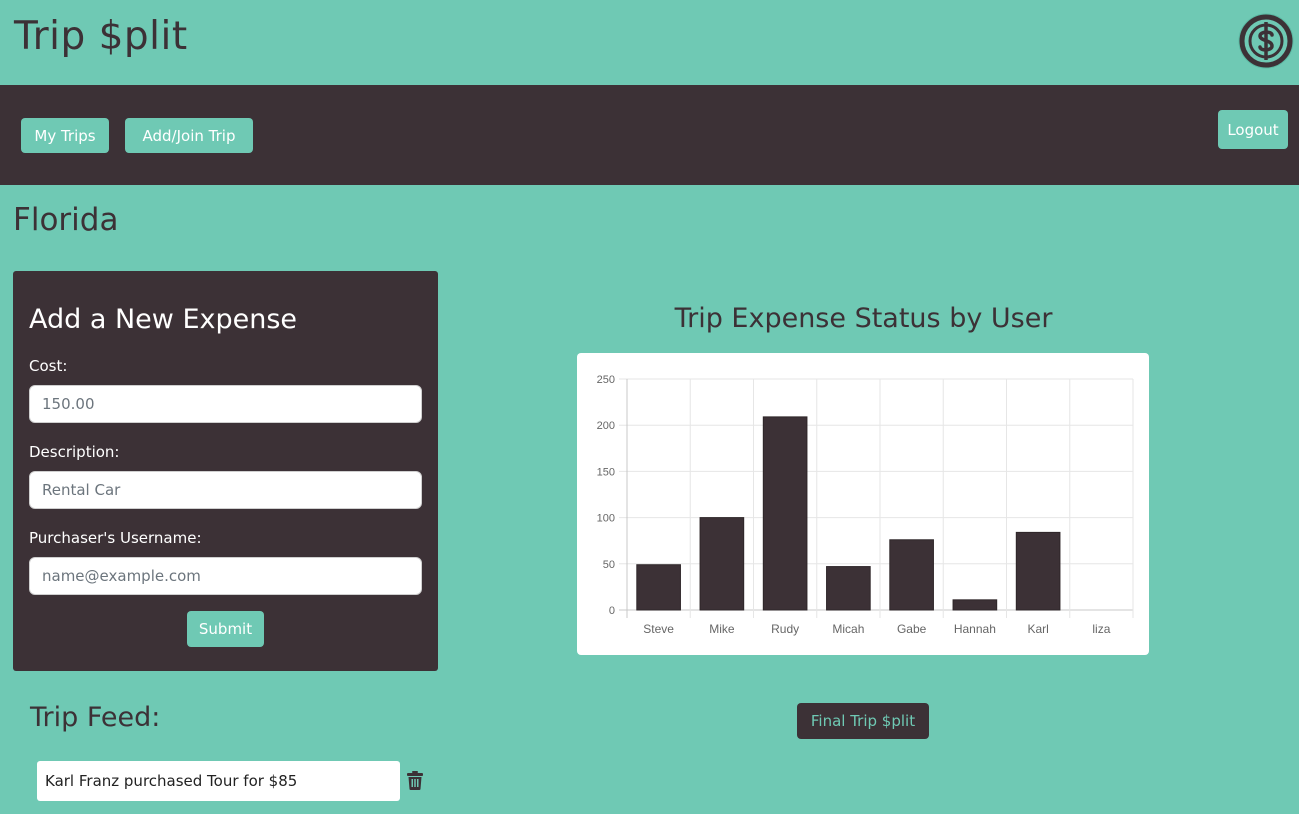  Describe the element at coordinates (65, 135) in the screenshot. I see `my-trips-button: My Trips` at that location.